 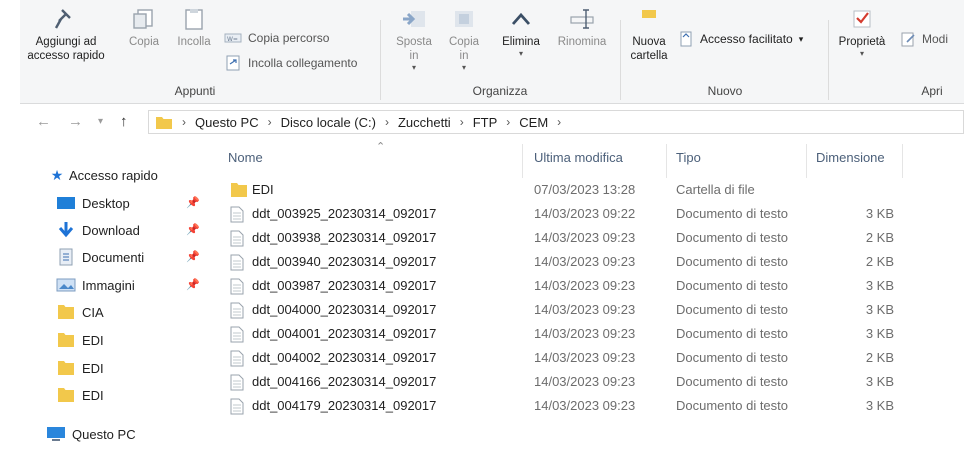 What do you see at coordinates (80, 312) in the screenshot?
I see `nav-item-cia: CIA` at bounding box center [80, 312].